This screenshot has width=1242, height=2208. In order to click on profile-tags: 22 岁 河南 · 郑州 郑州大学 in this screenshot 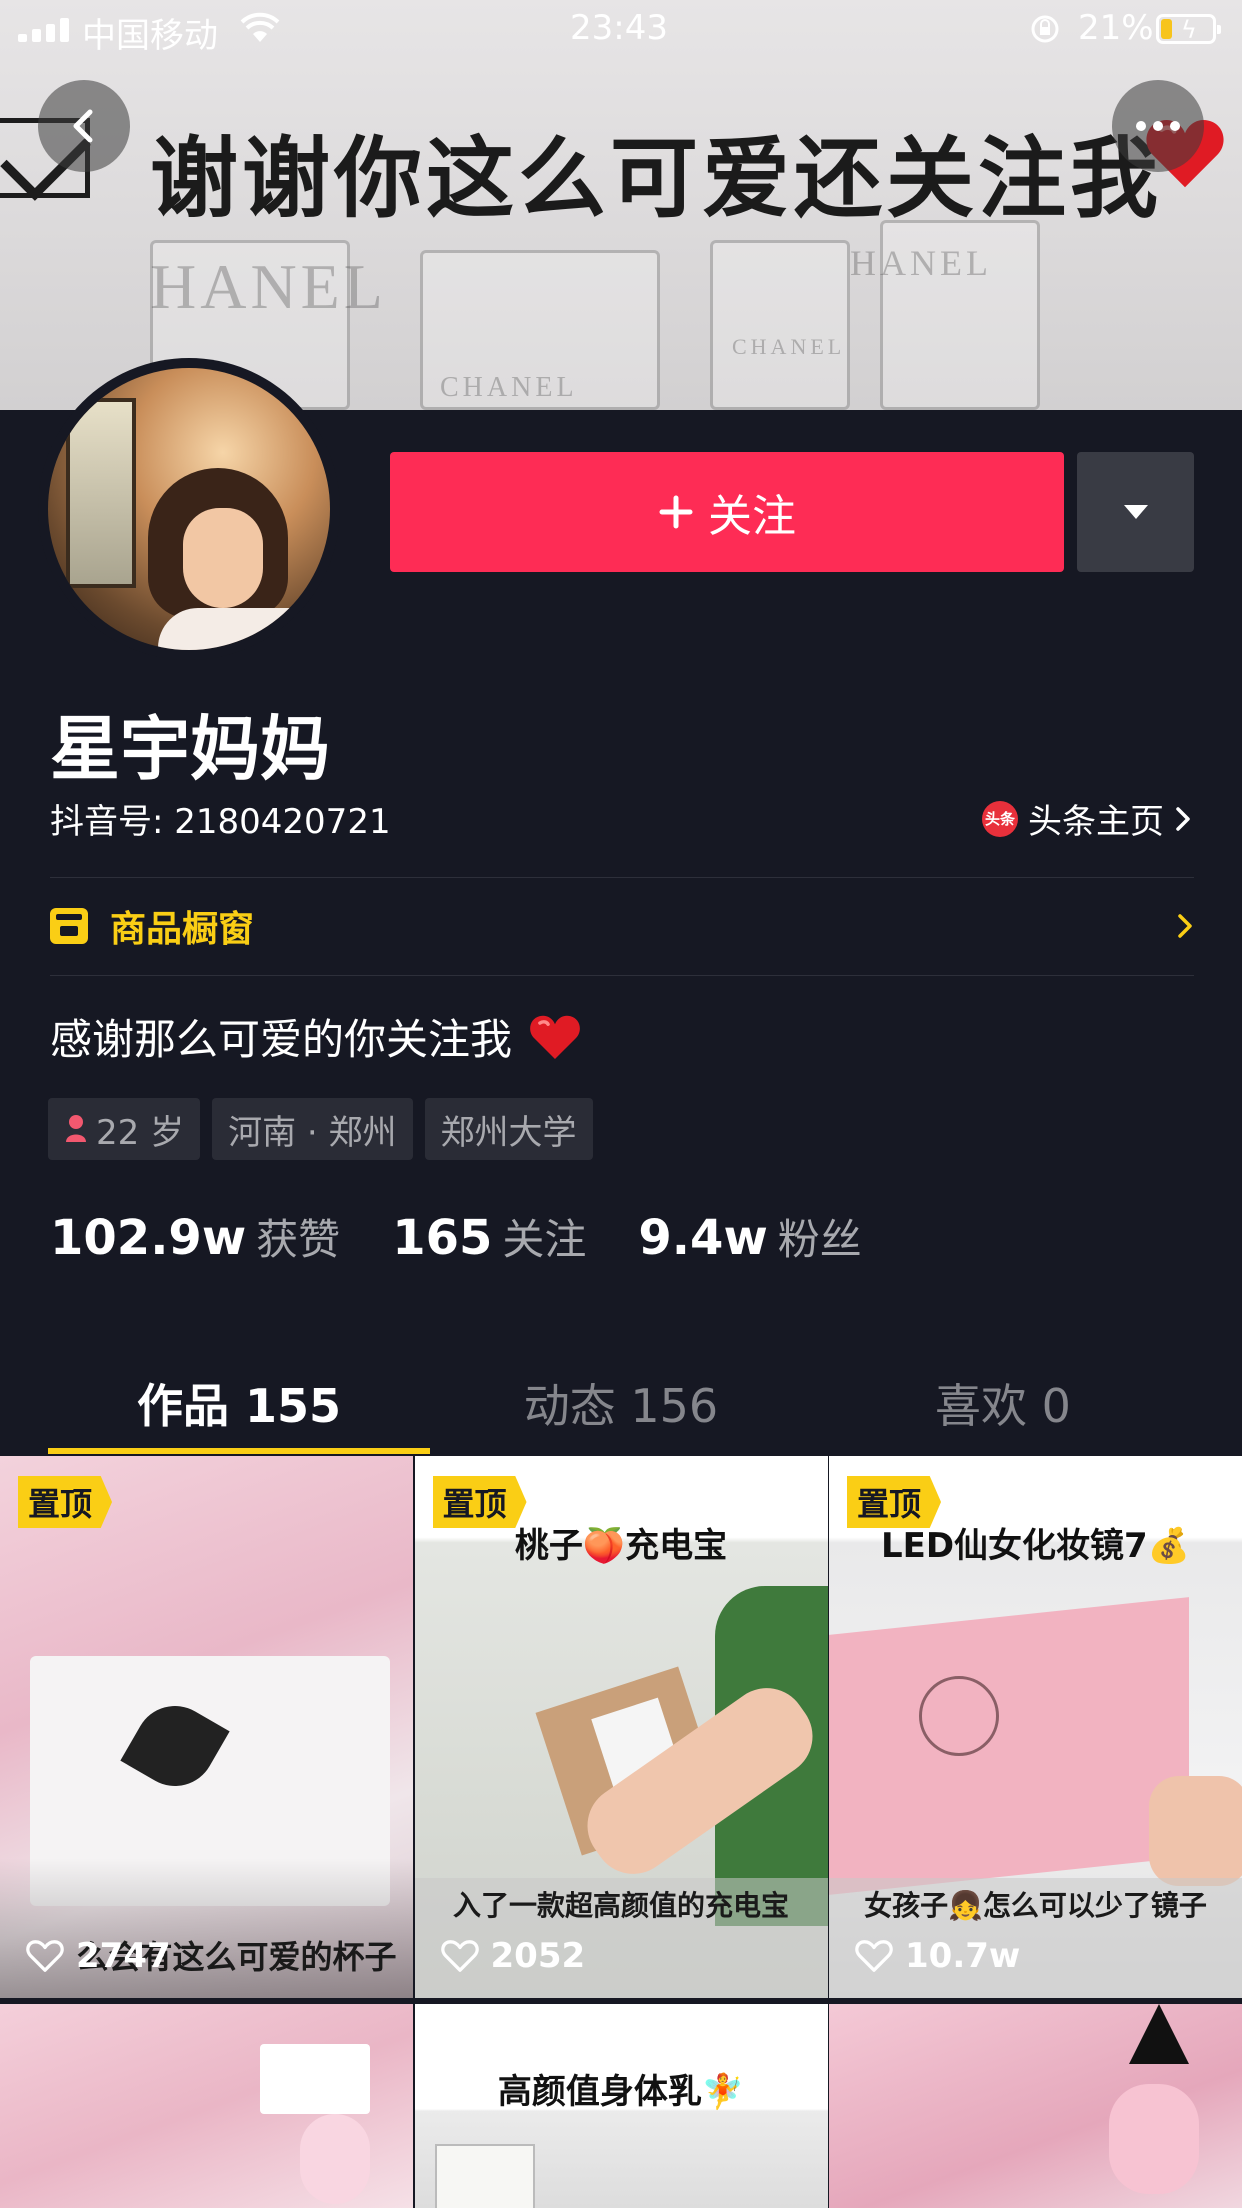, I will do `click(320, 1129)`.